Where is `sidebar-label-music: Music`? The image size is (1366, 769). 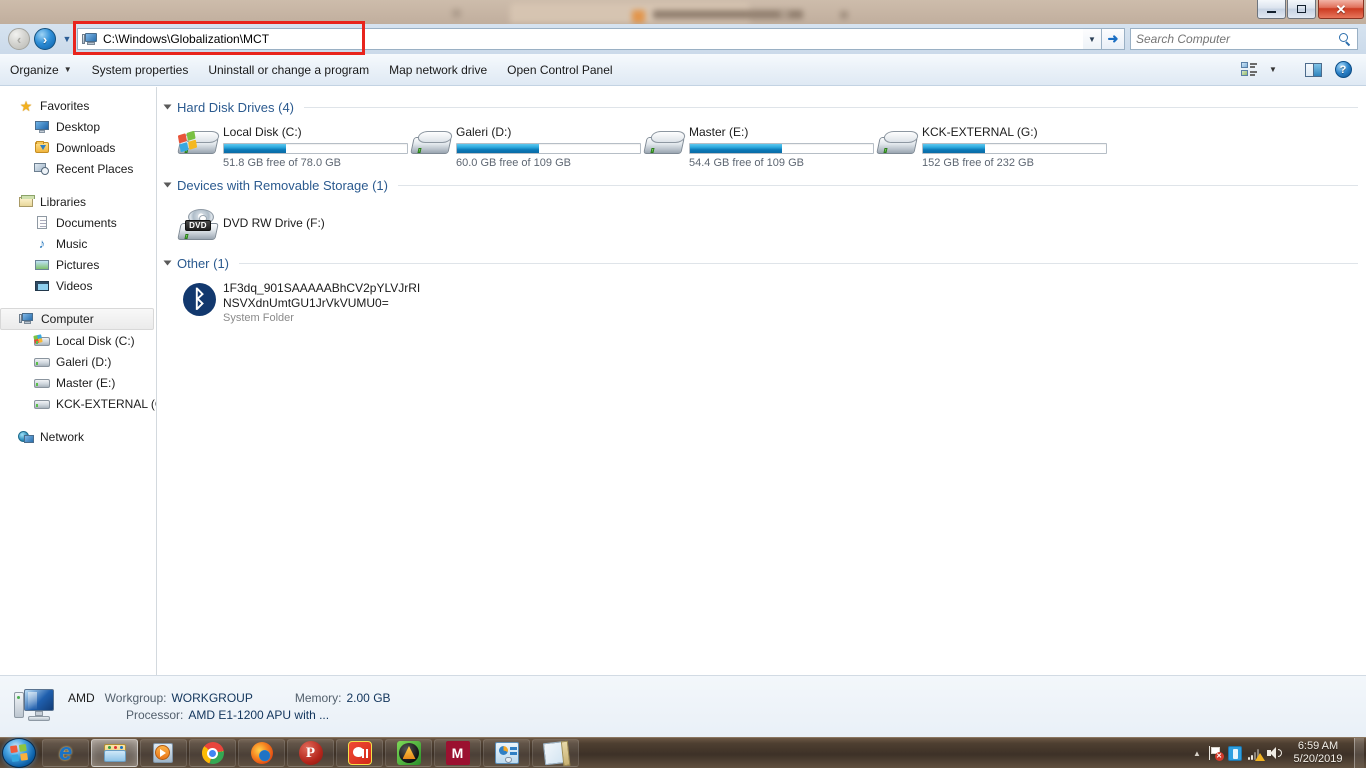
sidebar-label-music: Music is located at coordinates (72, 243).